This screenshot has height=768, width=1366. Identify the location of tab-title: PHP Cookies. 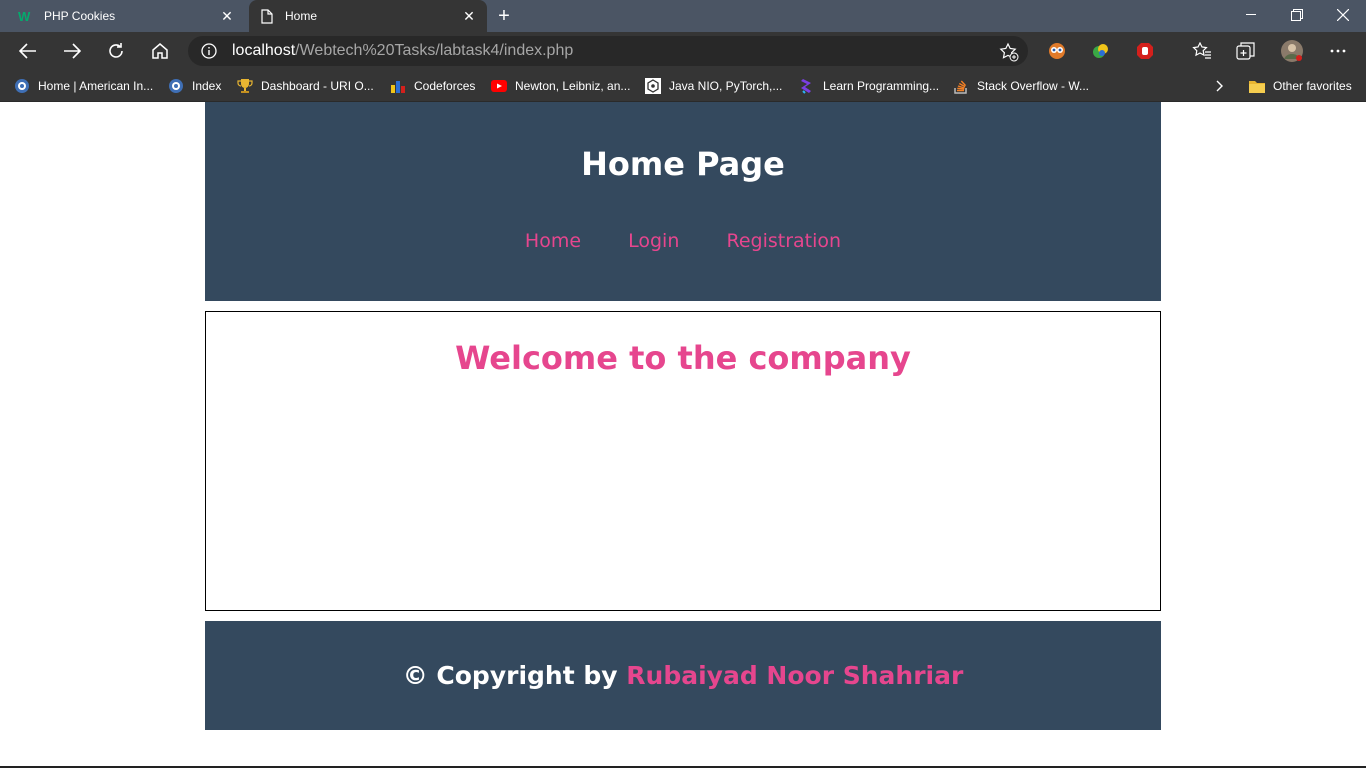
(80, 16).